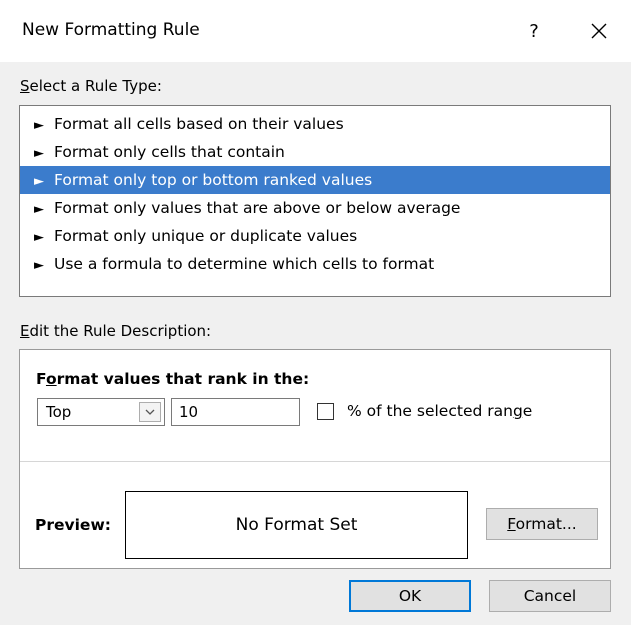 This screenshot has width=631, height=625. I want to click on percent-checkbox, so click(325, 411).